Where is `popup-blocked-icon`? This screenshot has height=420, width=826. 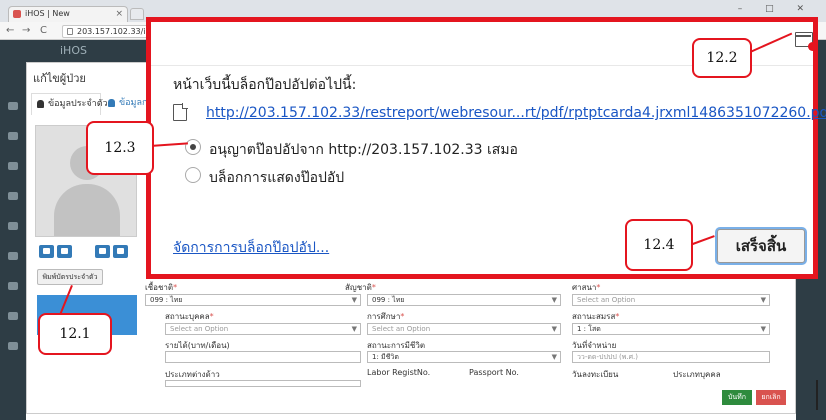
popup-blocked-icon is located at coordinates (806, 41).